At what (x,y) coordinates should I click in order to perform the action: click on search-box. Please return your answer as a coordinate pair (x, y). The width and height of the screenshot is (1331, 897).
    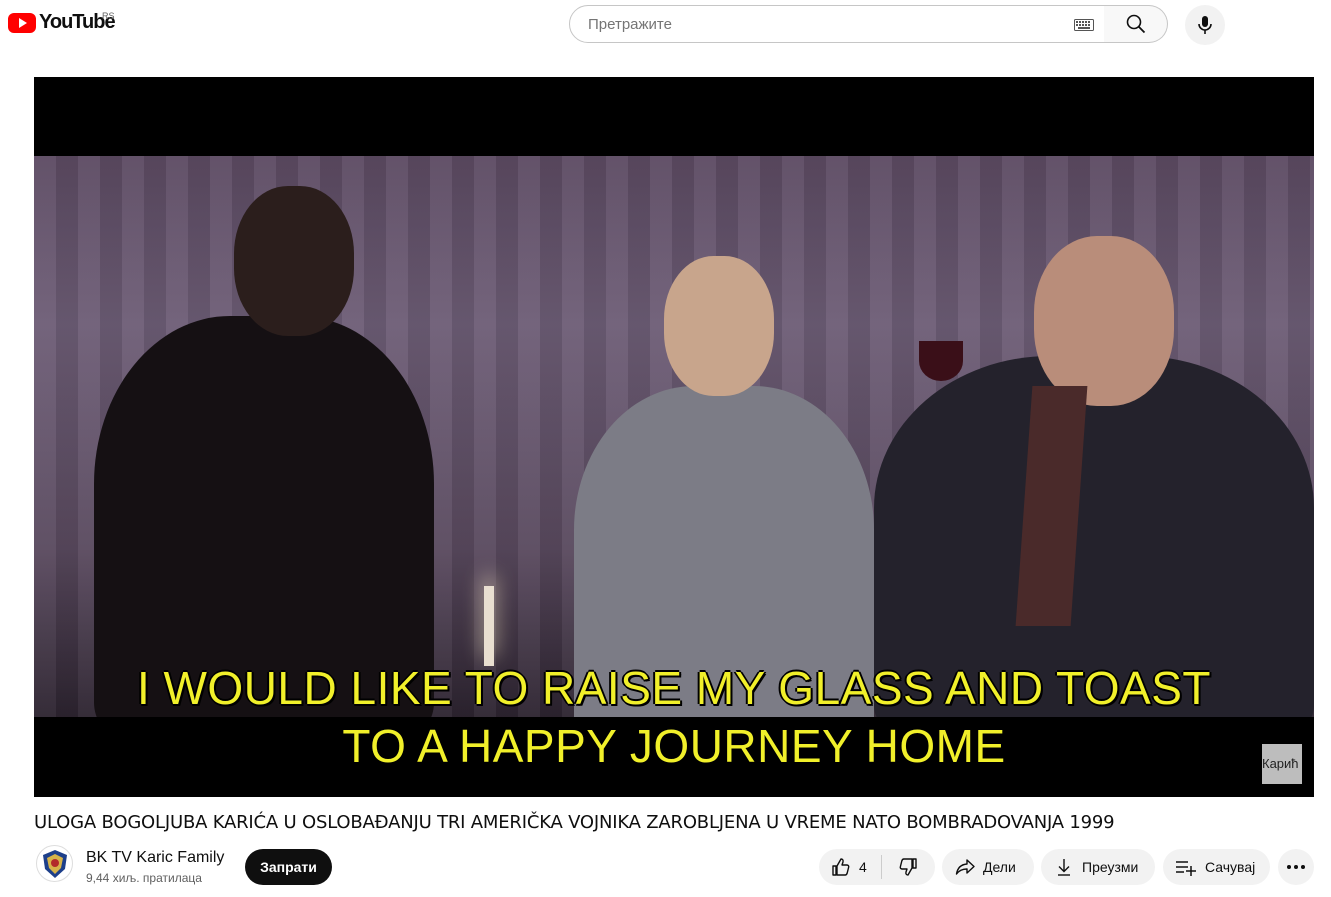
    Looking at the image, I should click on (837, 24).